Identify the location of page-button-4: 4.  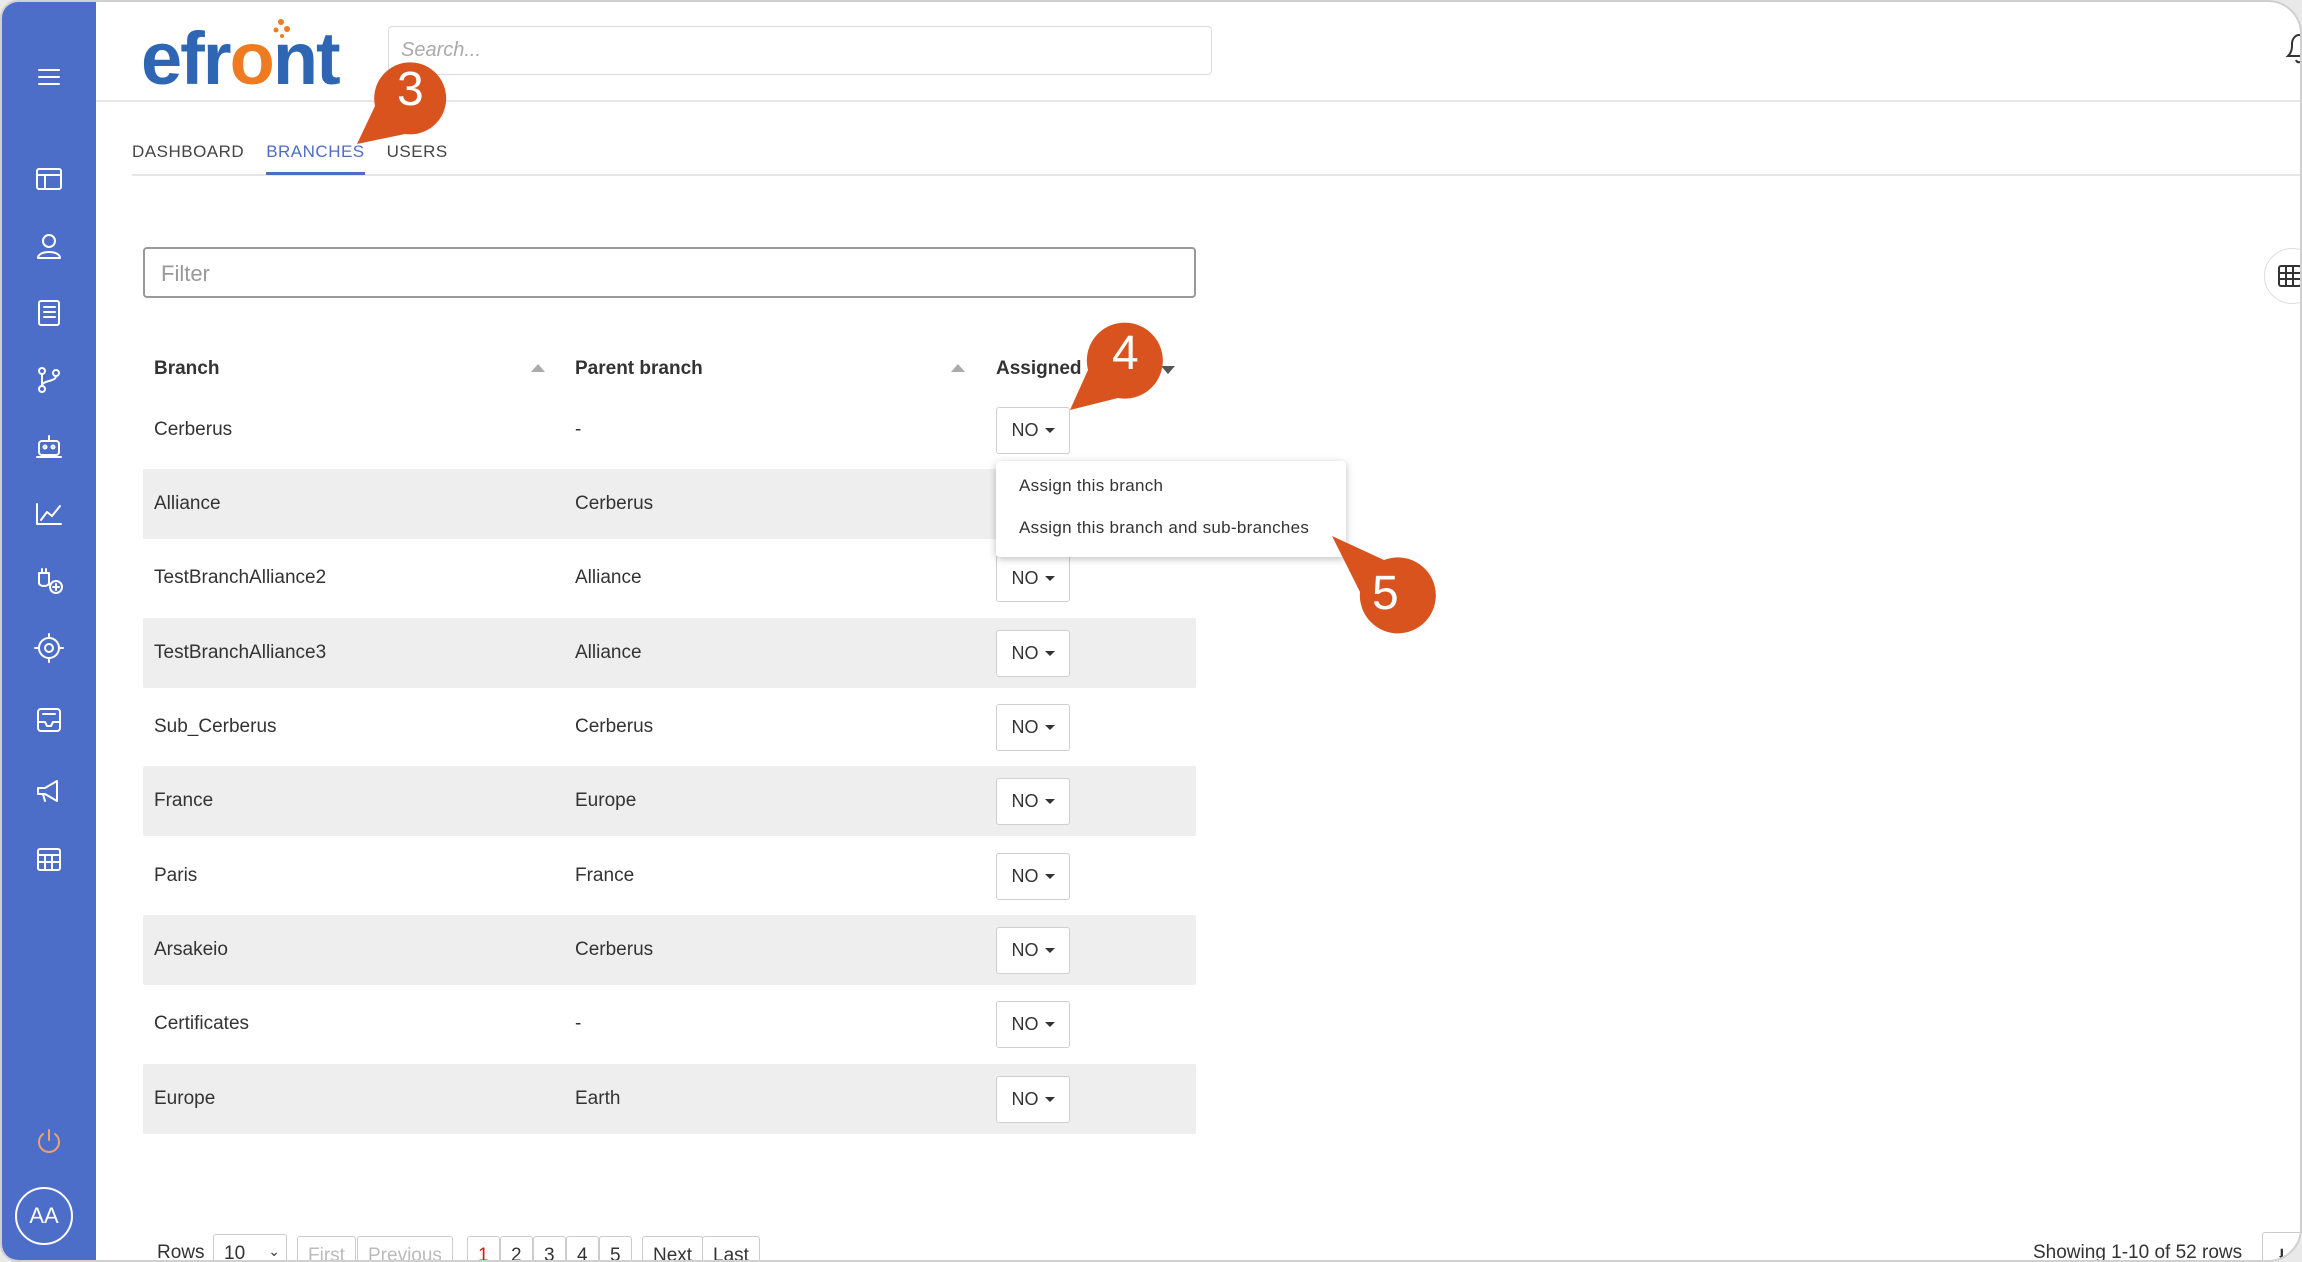
(582, 1248).